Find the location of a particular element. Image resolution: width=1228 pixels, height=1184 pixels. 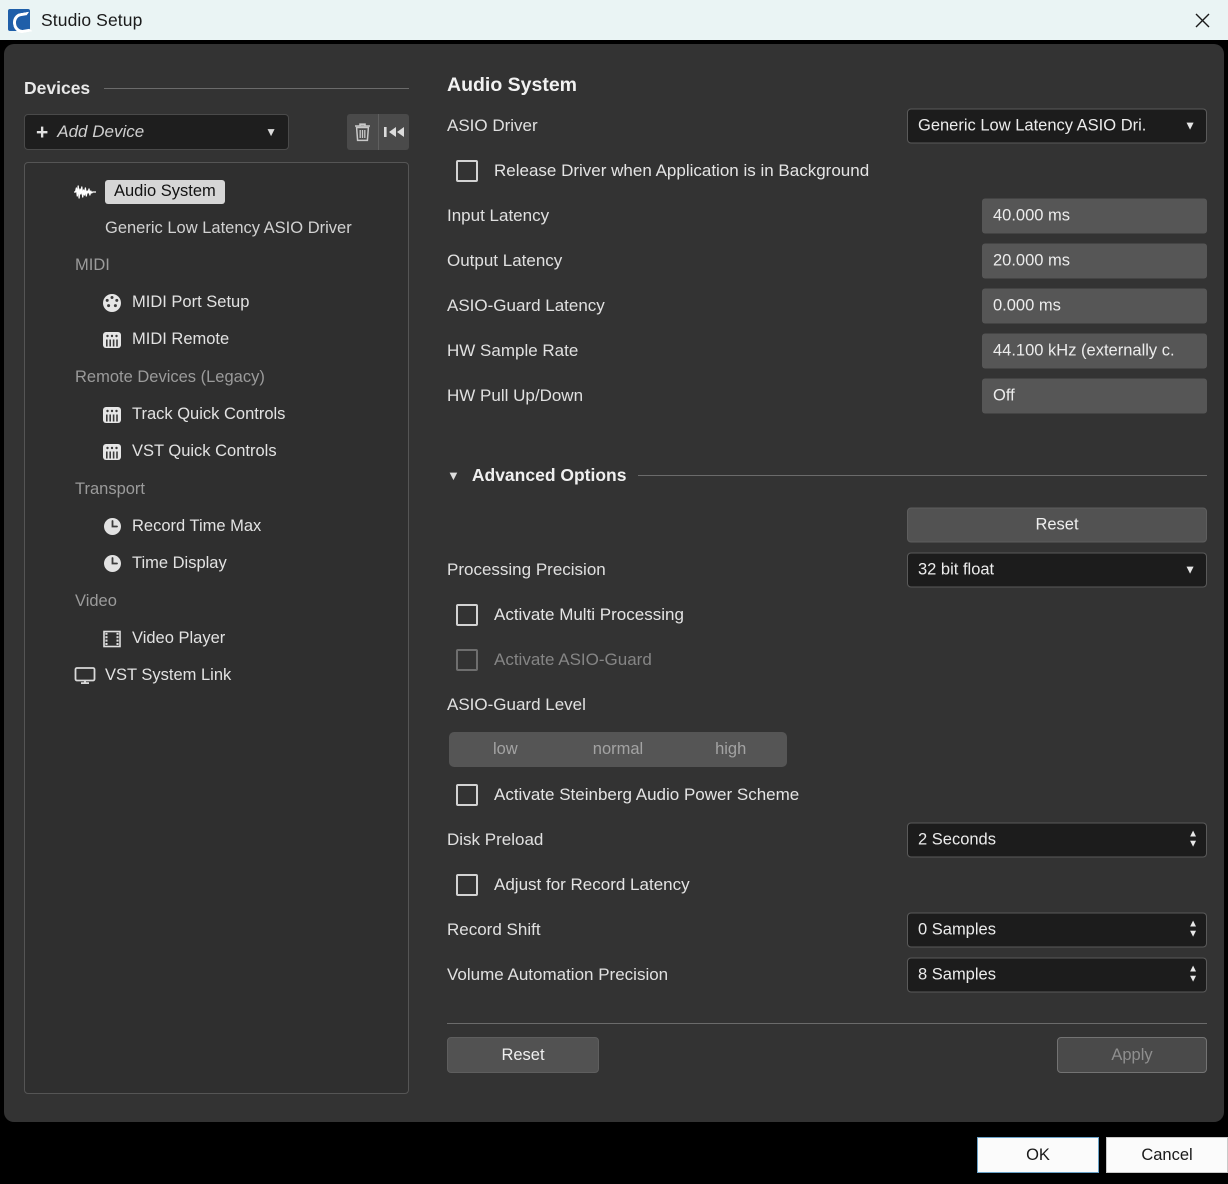

record-shift-spinner: ▲ ▼ is located at coordinates (1193, 929).